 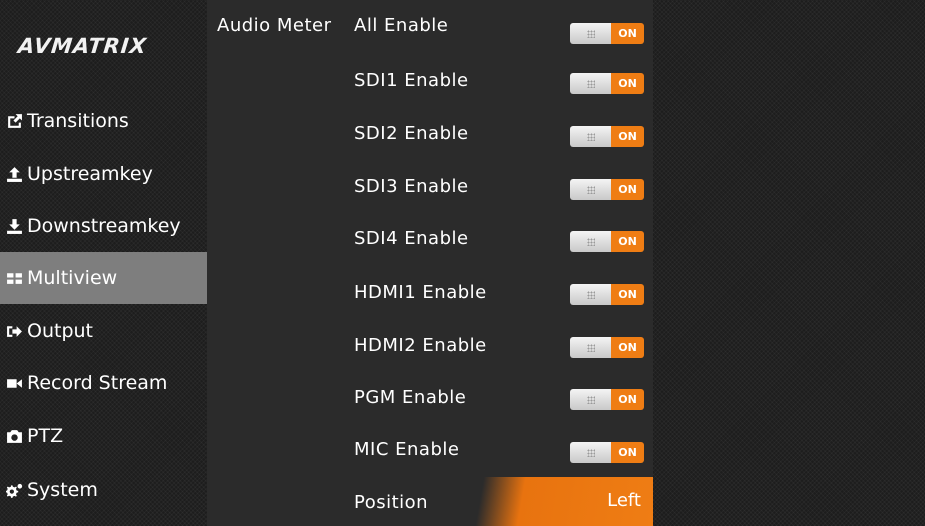 I want to click on row-label-sdi3-enable: SDI3 Enable, so click(x=411, y=186).